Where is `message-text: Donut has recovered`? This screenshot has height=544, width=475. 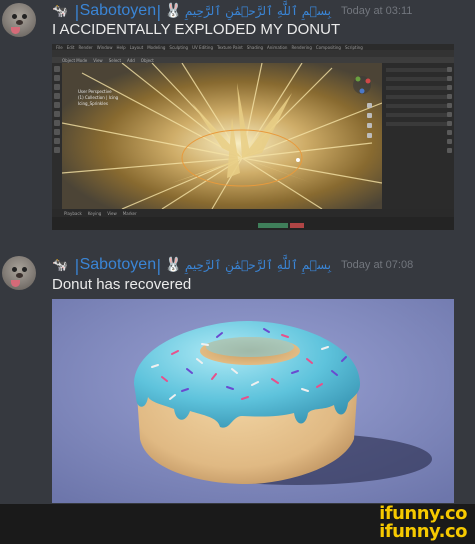
message-text: Donut has recovered is located at coordinates (122, 284).